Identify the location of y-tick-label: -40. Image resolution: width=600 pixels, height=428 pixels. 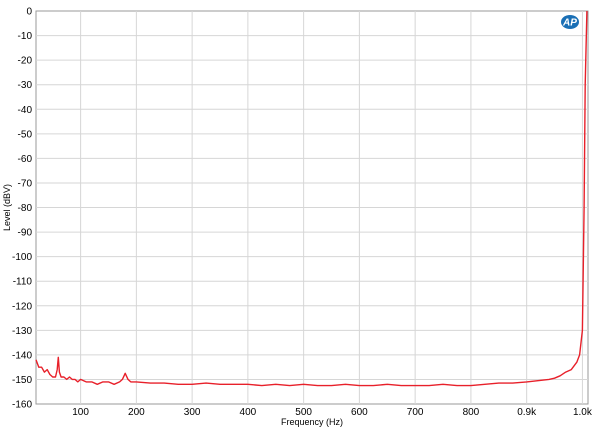
(25, 110).